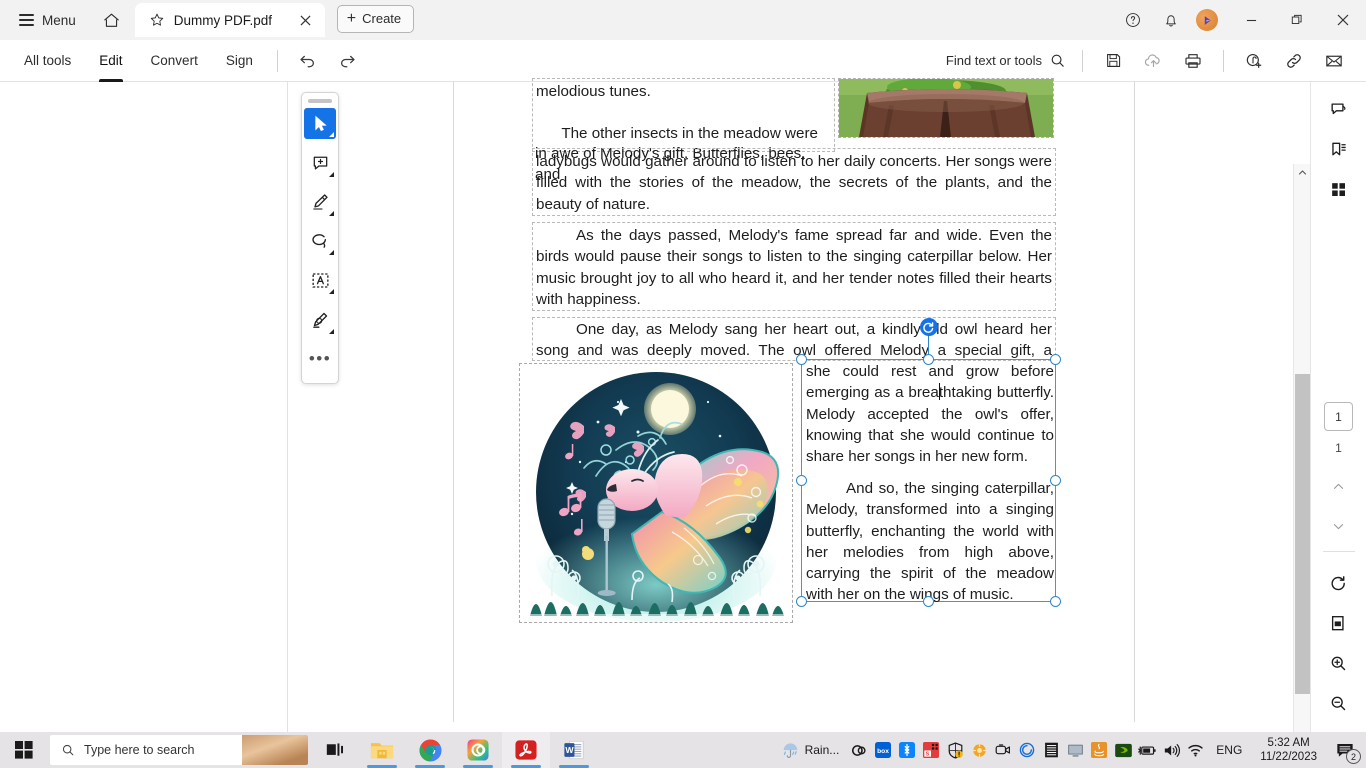  What do you see at coordinates (320, 241) in the screenshot?
I see `lasso-tool-button` at bounding box center [320, 241].